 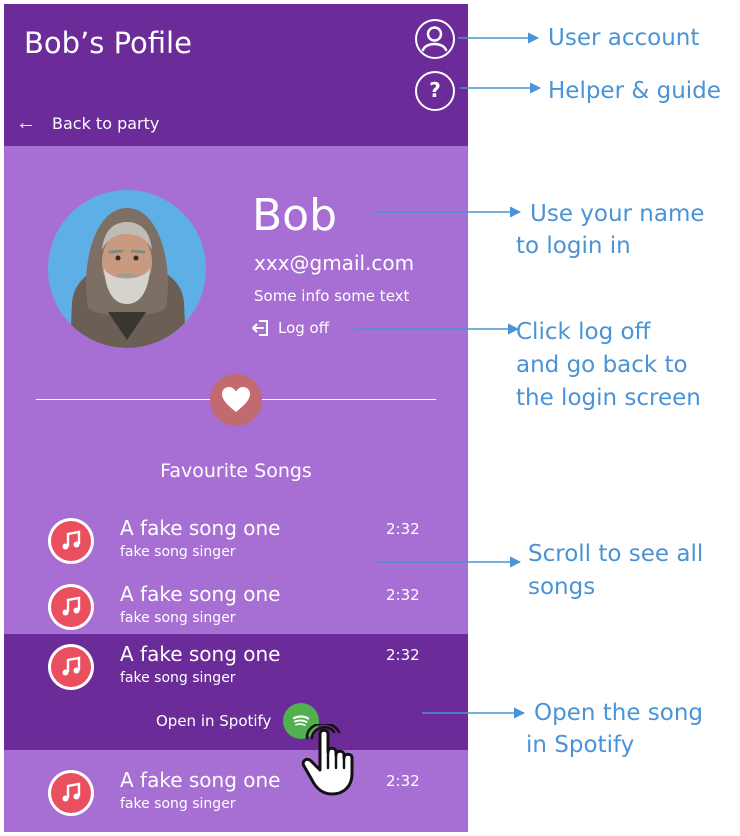 I want to click on hand-pointer-icon, so click(x=327, y=760).